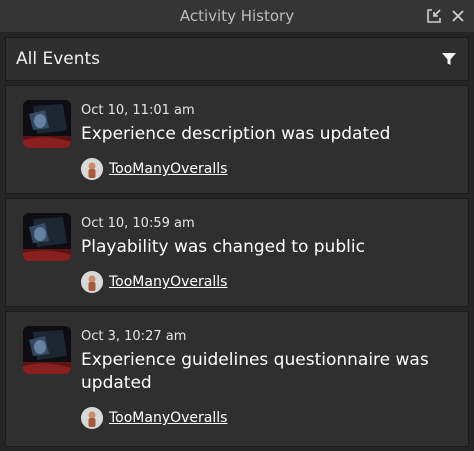 The image size is (474, 451). Describe the element at coordinates (138, 110) in the screenshot. I see `event-timestamp: Oct 10, 11:01 am` at that location.